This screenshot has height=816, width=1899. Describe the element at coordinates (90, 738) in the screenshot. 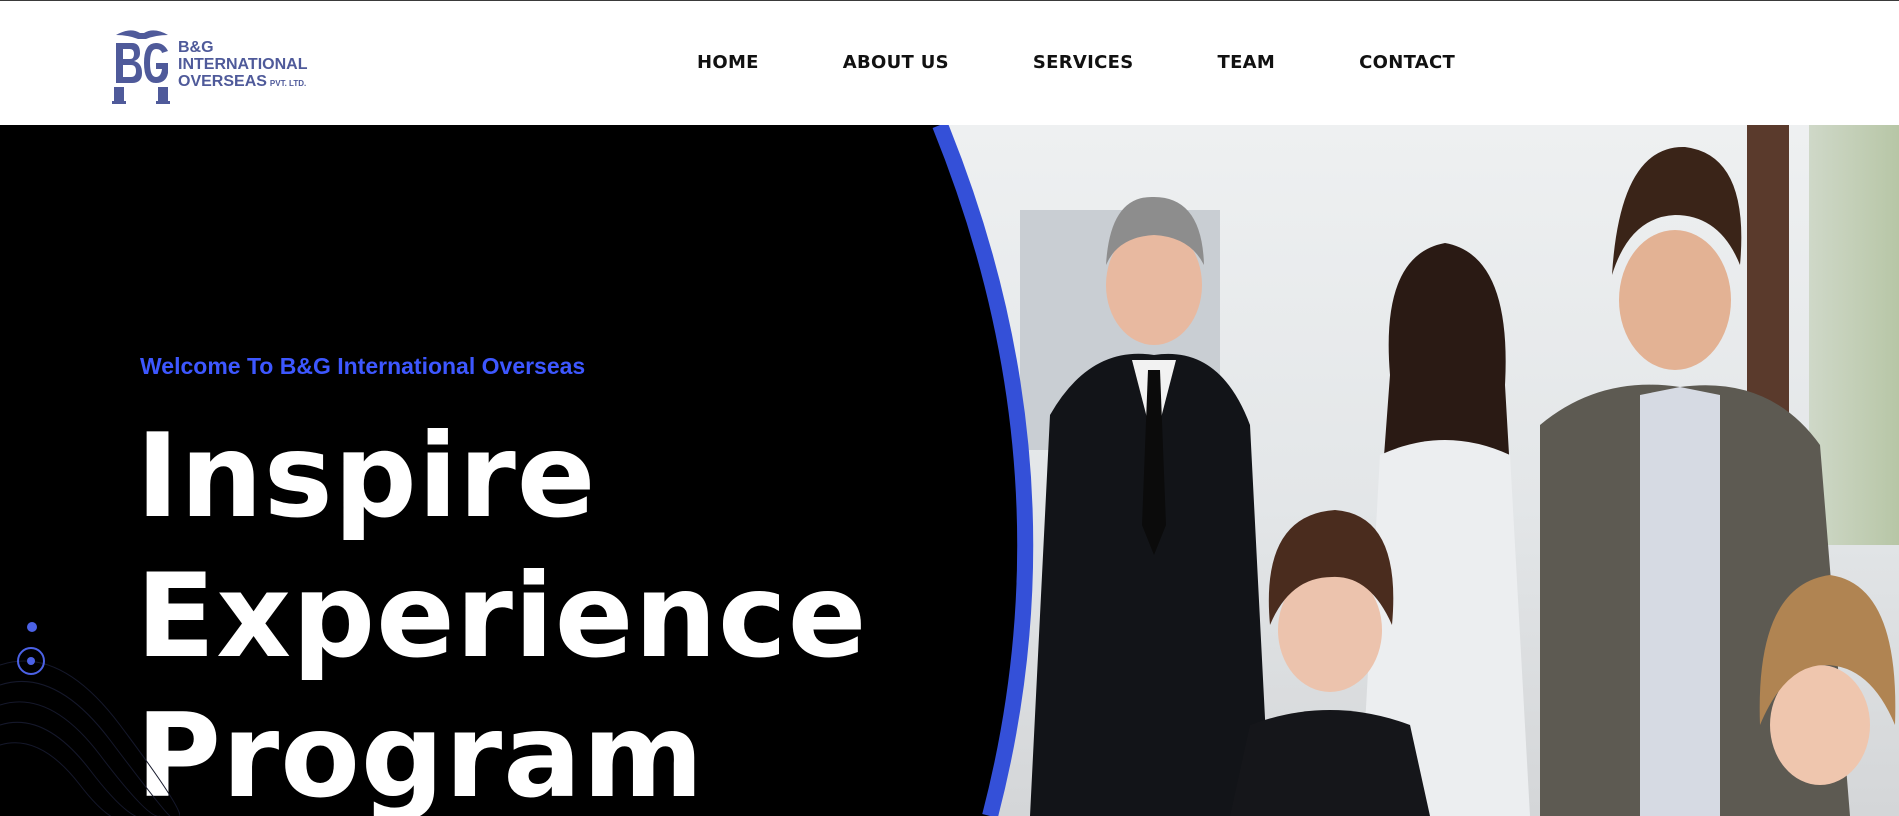

I see `decorative-wave-lines` at that location.